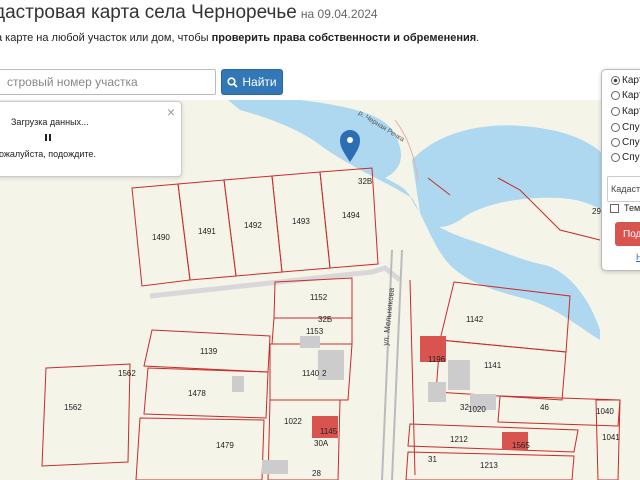 The height and width of the screenshot is (480, 640). Describe the element at coordinates (388, 316) in the screenshot. I see `street-label: ул. Мельникова` at that location.